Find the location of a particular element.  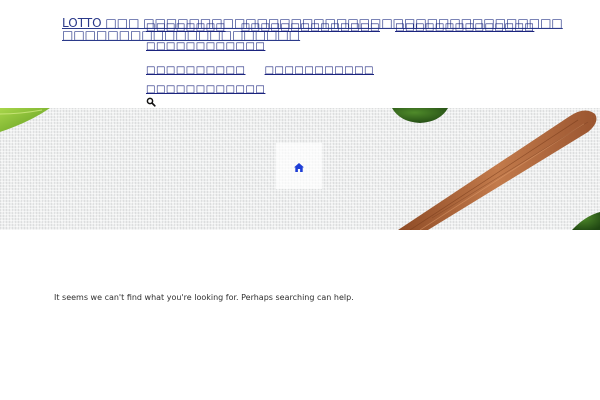

leaf-bottom-right is located at coordinates (586, 221).